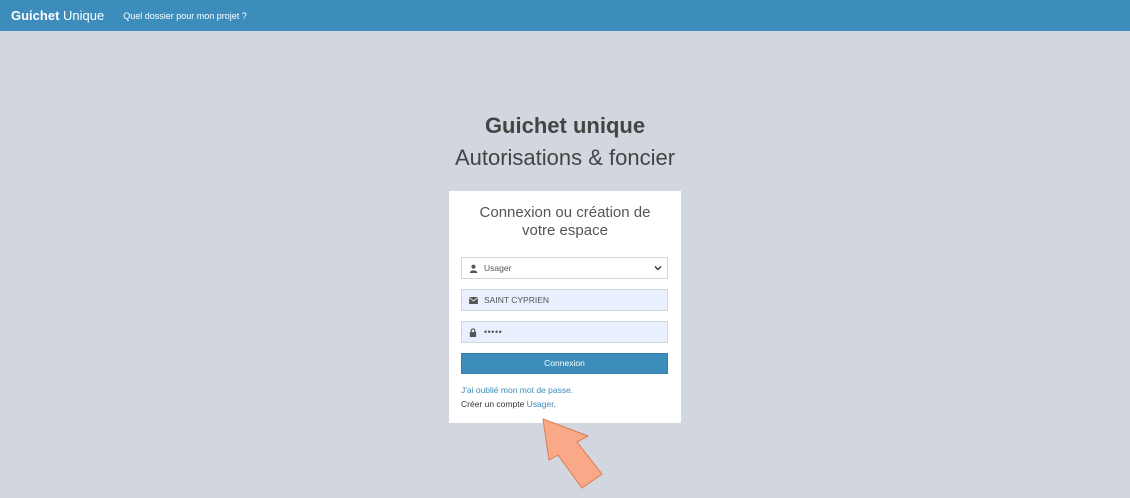  What do you see at coordinates (473, 268) in the screenshot?
I see `user-icon` at bounding box center [473, 268].